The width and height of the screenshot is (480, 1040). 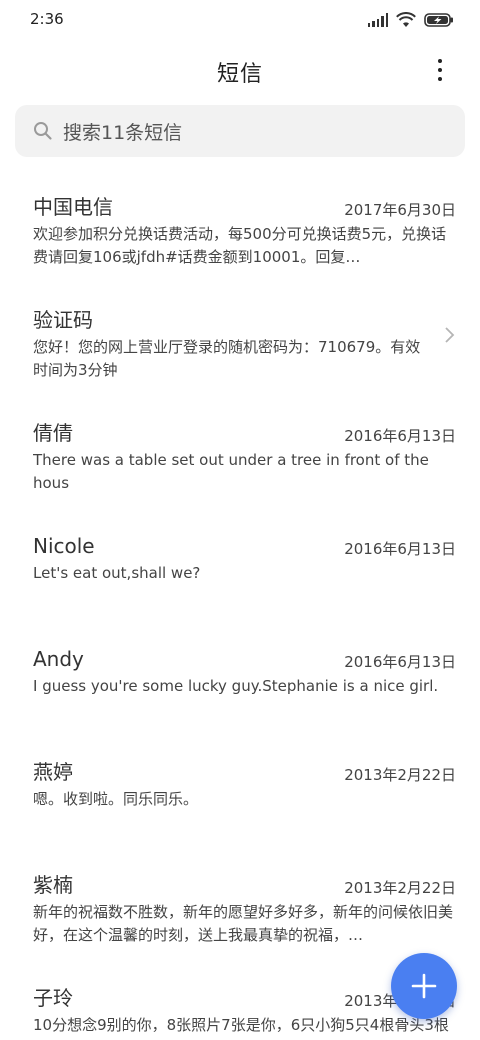 I want to click on status-icons, so click(x=411, y=20).